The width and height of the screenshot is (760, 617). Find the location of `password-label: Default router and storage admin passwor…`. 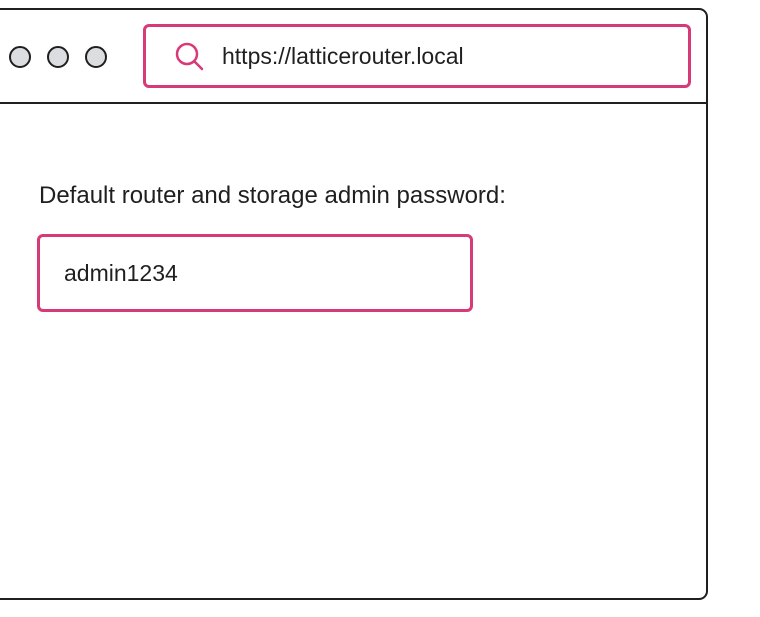

password-label: Default router and storage admin passwor… is located at coordinates (272, 195).